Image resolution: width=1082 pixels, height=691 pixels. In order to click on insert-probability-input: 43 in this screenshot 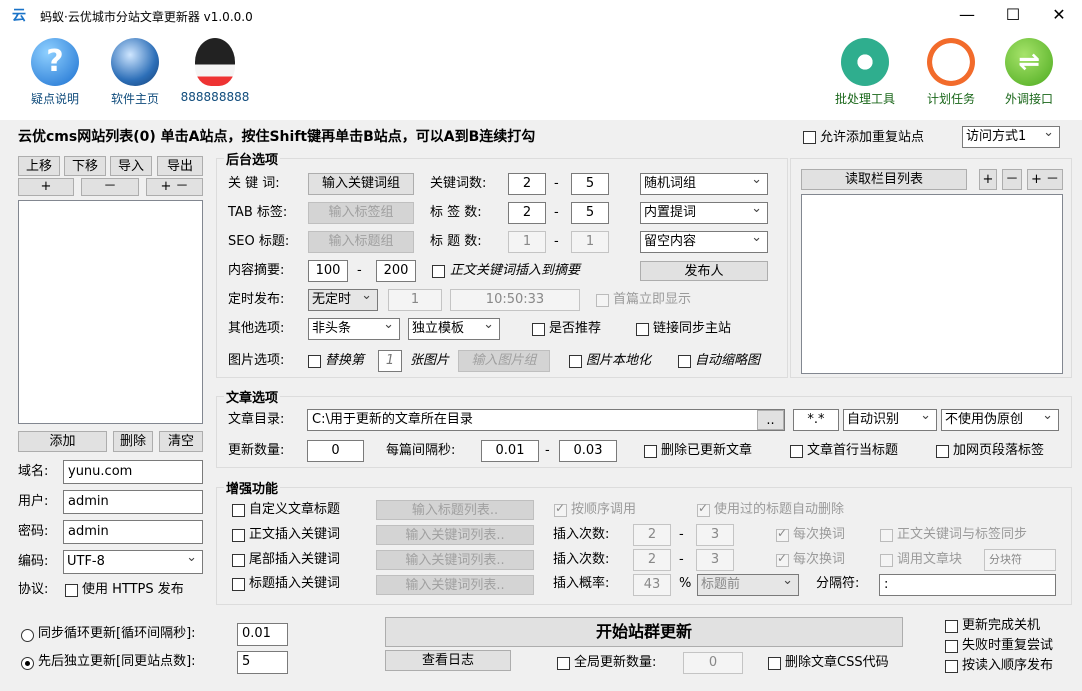, I will do `click(652, 585)`.